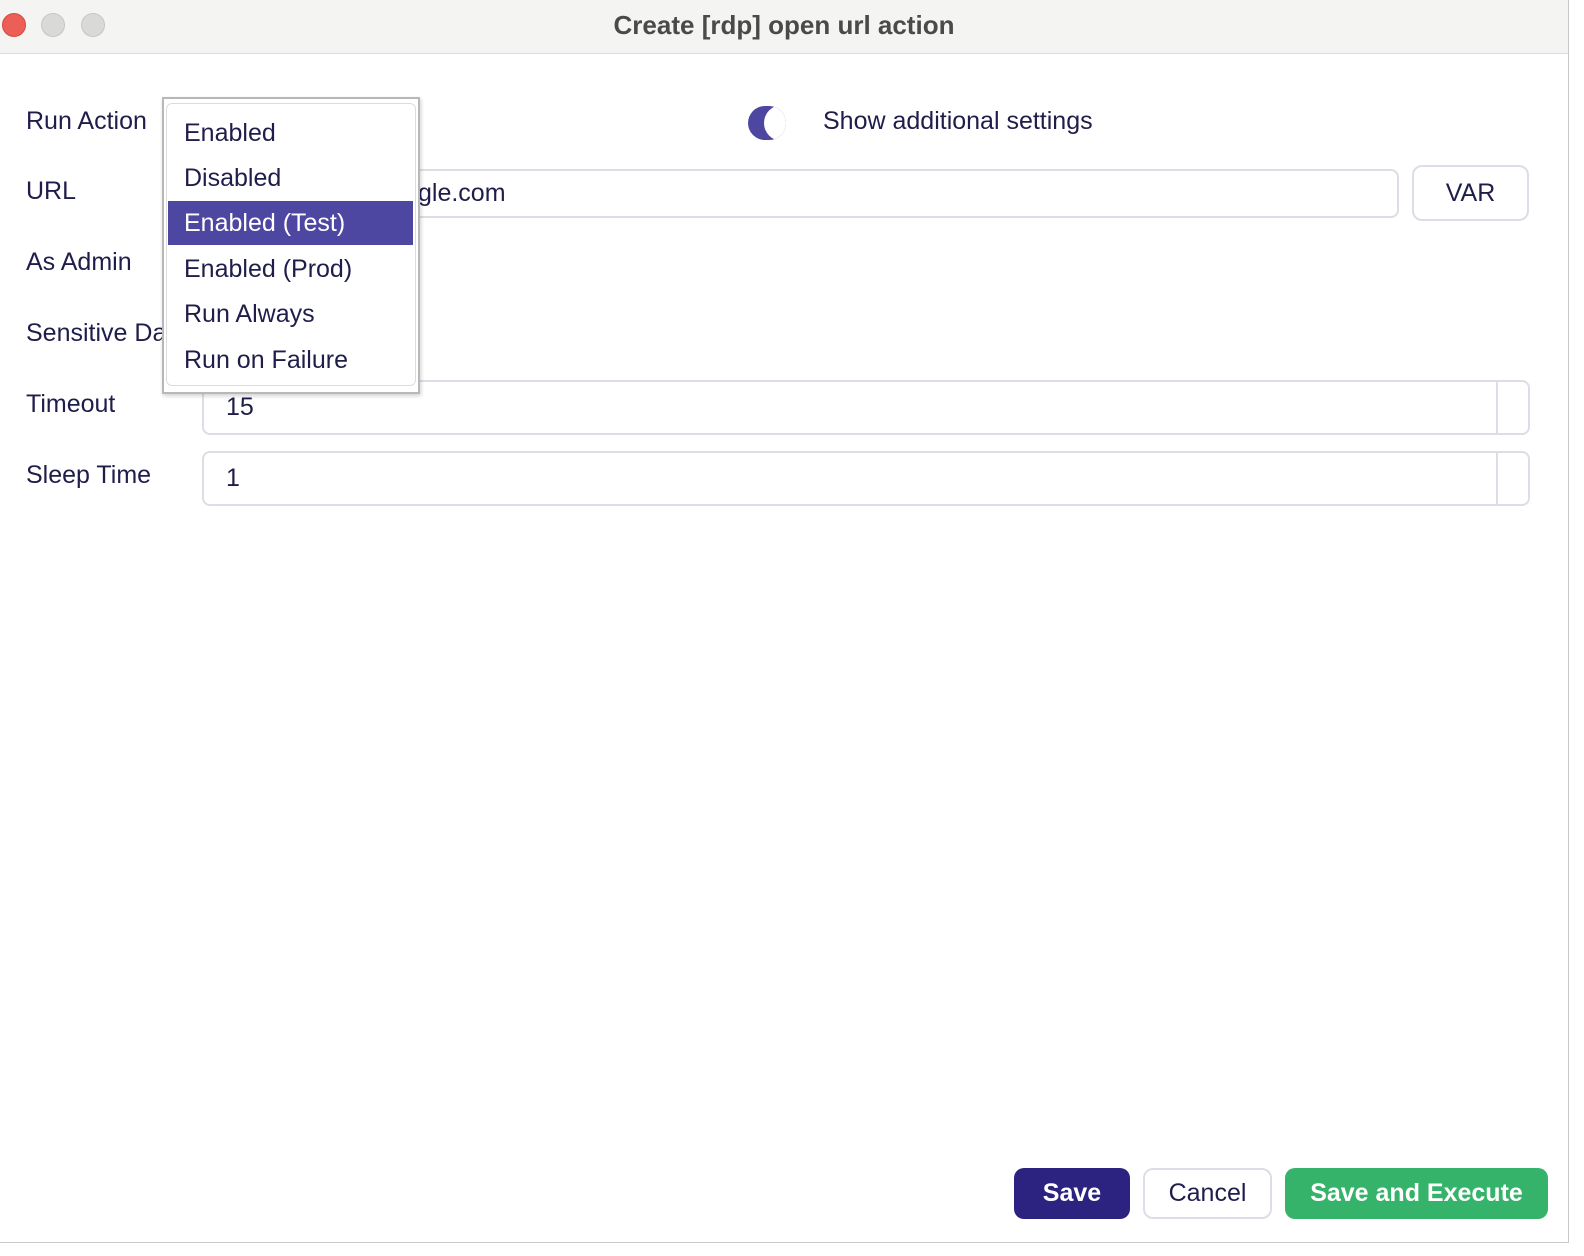  Describe the element at coordinates (290, 314) in the screenshot. I see `dropdown-option-run-always: Run Always` at that location.